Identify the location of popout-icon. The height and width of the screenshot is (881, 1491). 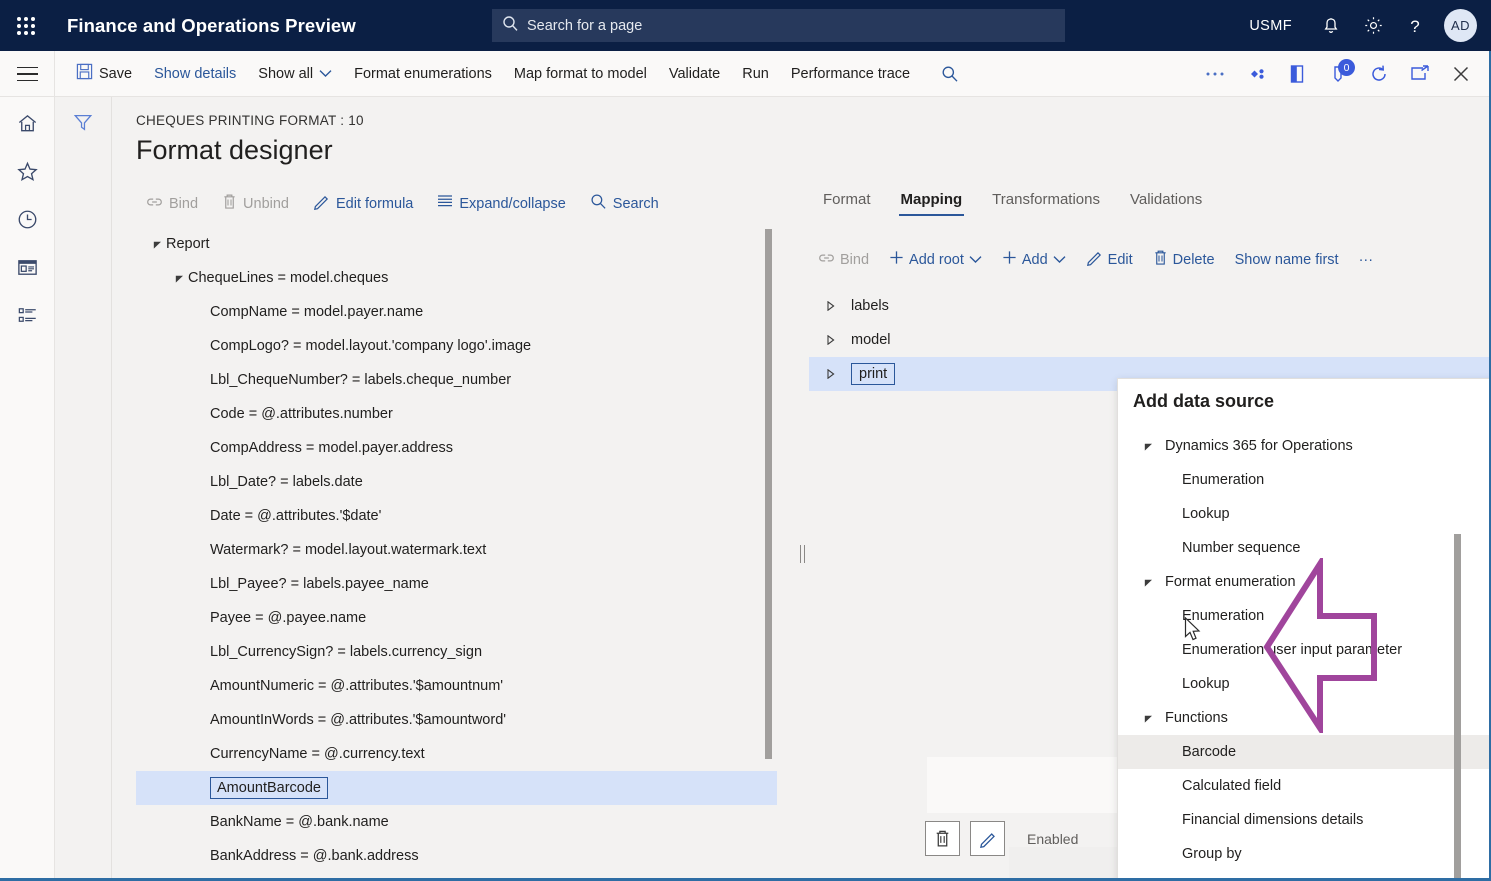
(1419, 74).